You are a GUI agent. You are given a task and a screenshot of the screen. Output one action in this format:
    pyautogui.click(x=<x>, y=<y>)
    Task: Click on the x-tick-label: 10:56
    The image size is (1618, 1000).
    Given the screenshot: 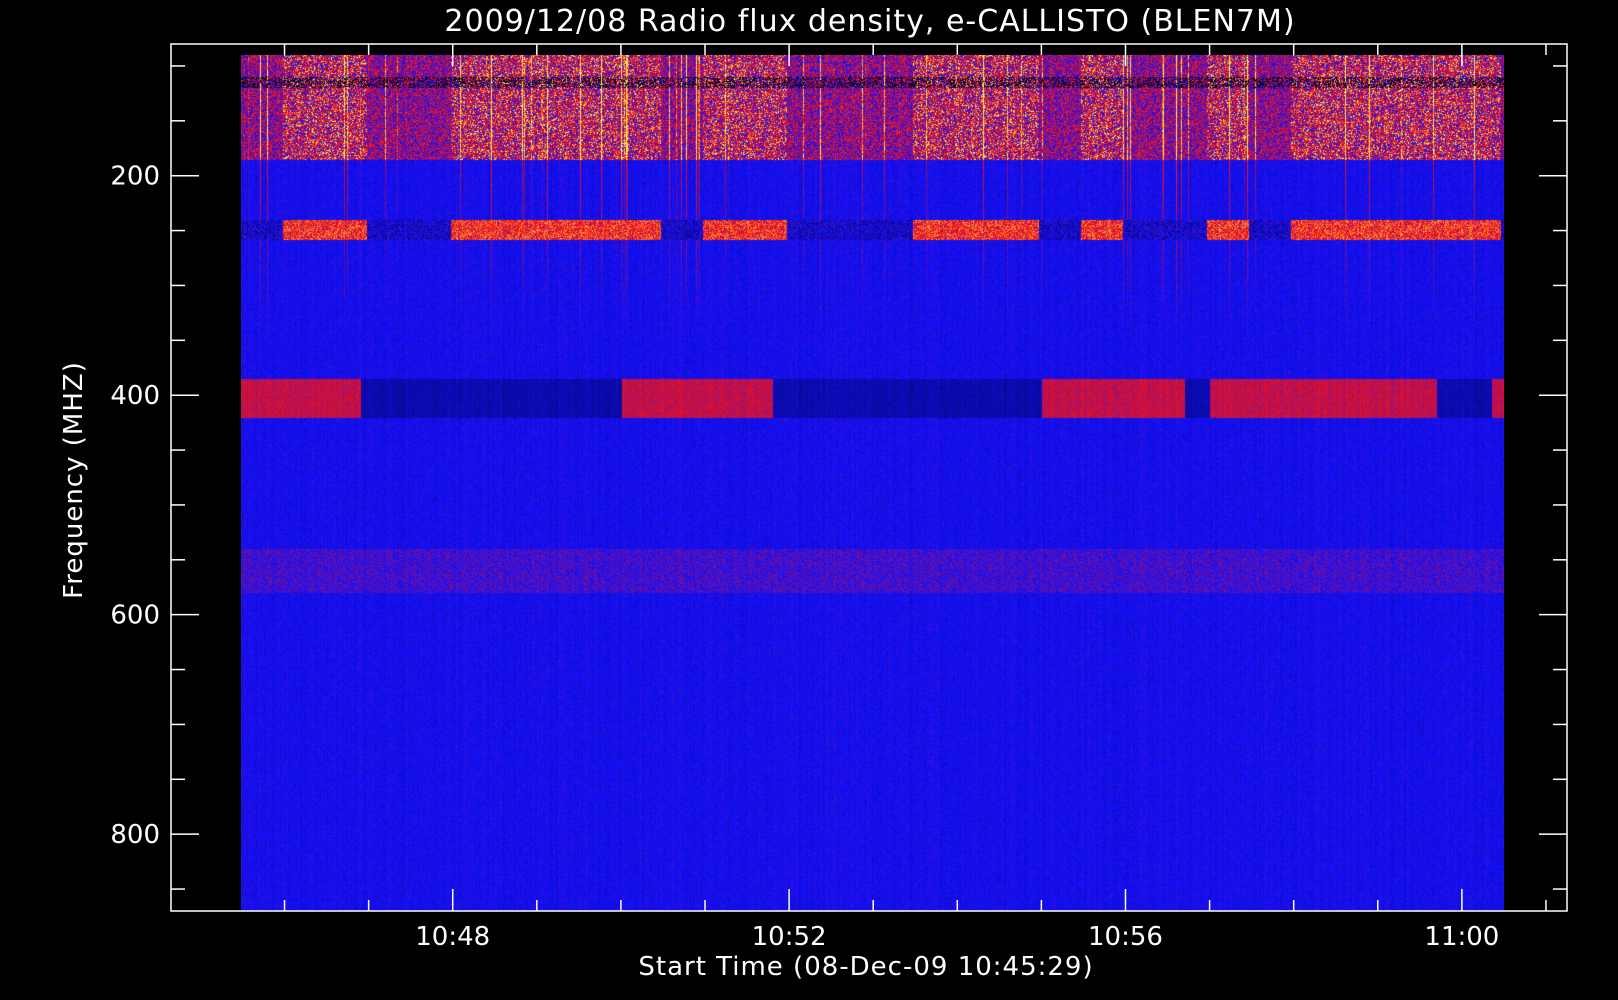 What is the action you would take?
    pyautogui.click(x=1125, y=937)
    